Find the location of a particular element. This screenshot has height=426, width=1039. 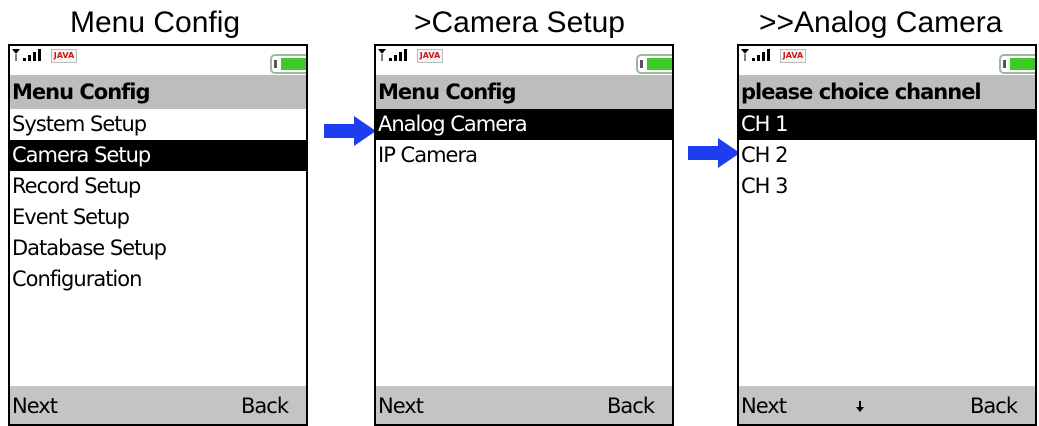

caption-analog-camera: >>Analog Camera is located at coordinates (881, 22).